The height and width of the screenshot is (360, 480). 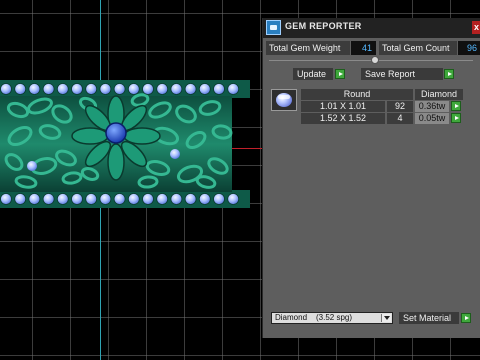 I want to click on gem-thumbnail, so click(x=284, y=100).